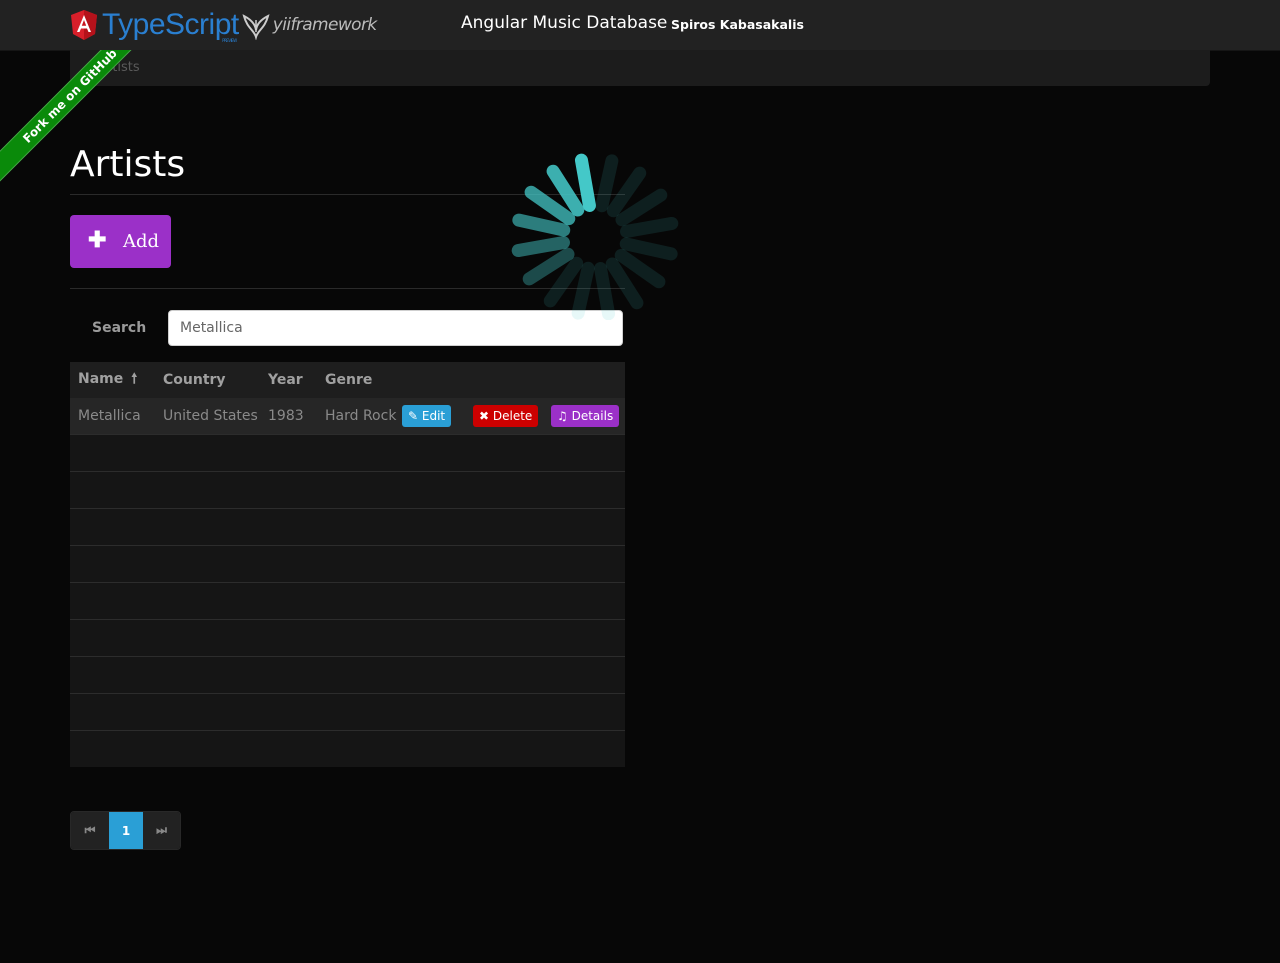 The height and width of the screenshot is (963, 1280). I want to click on page-number-button: 1, so click(126, 830).